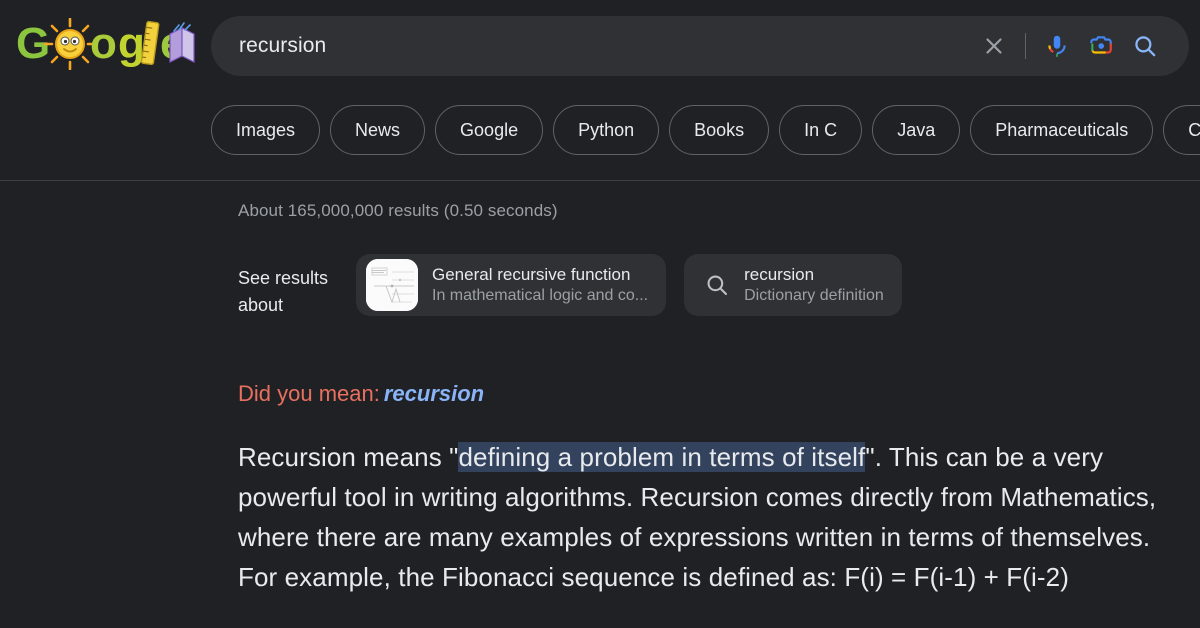  What do you see at coordinates (348, 457) in the screenshot?
I see `answer-text-before-selection: Recursion means "` at bounding box center [348, 457].